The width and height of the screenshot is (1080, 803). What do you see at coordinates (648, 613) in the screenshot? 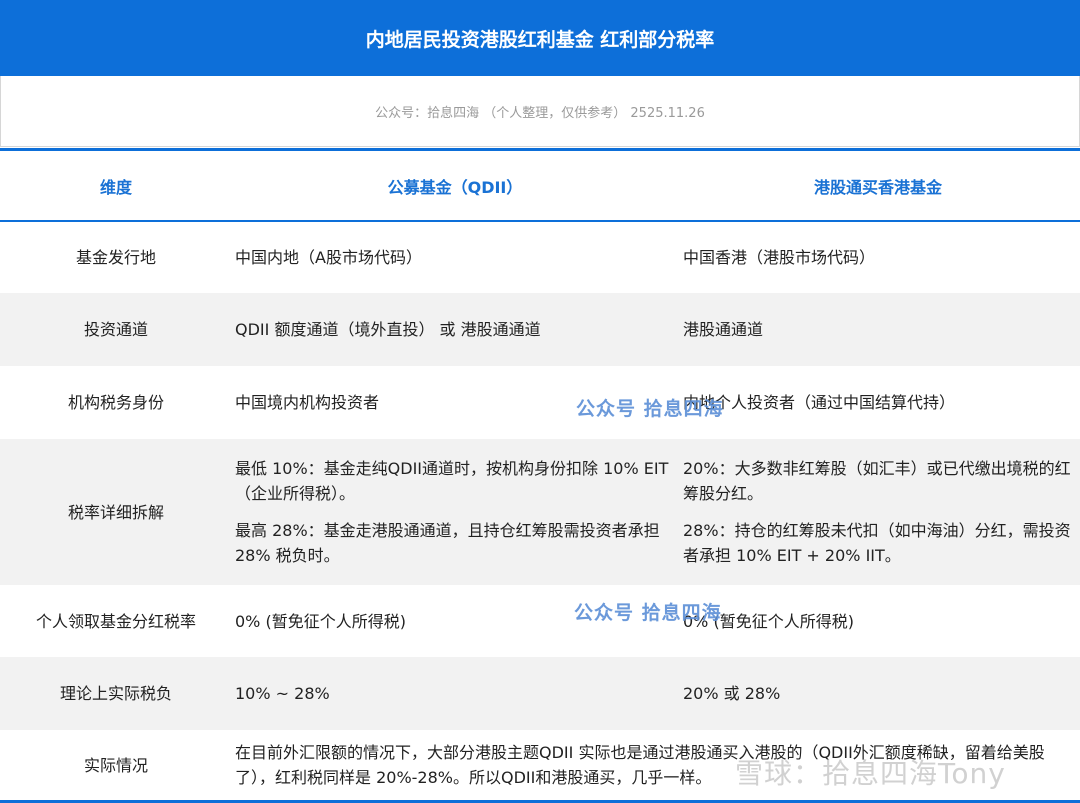
I see `watermark-wechat-2: 公众号 拾息四海` at bounding box center [648, 613].